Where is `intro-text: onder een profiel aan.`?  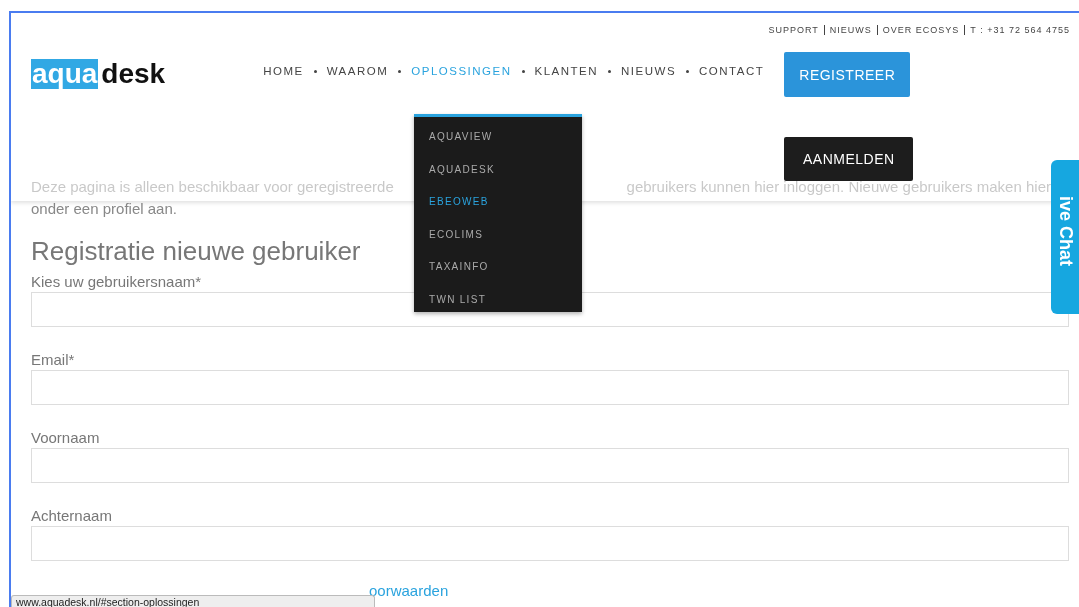
intro-text: onder een profiel aan. is located at coordinates (104, 209).